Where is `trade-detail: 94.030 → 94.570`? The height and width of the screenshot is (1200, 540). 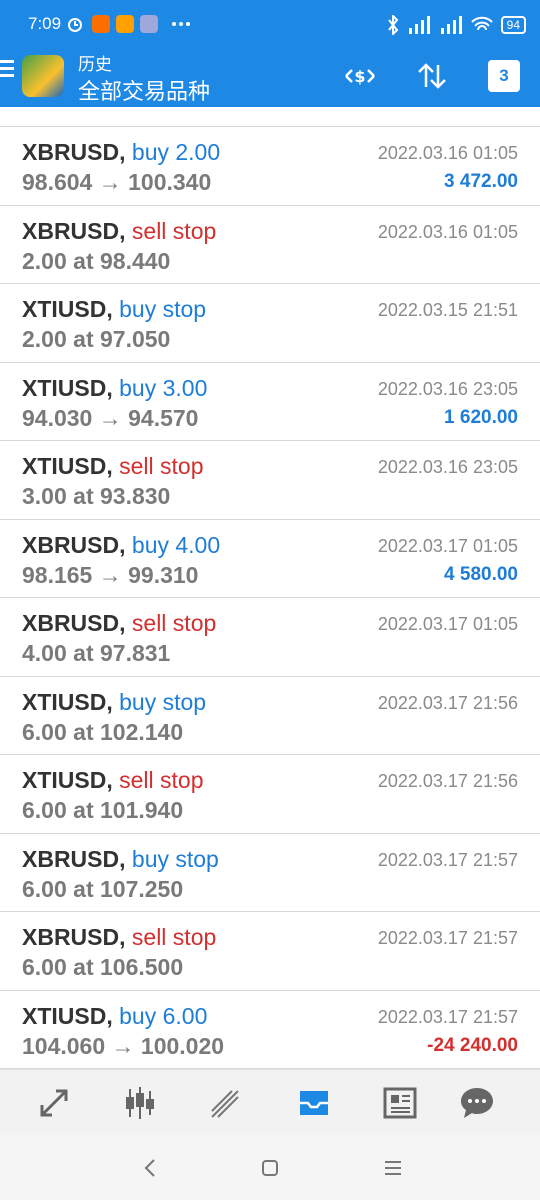 trade-detail: 94.030 → 94.570 is located at coordinates (110, 417).